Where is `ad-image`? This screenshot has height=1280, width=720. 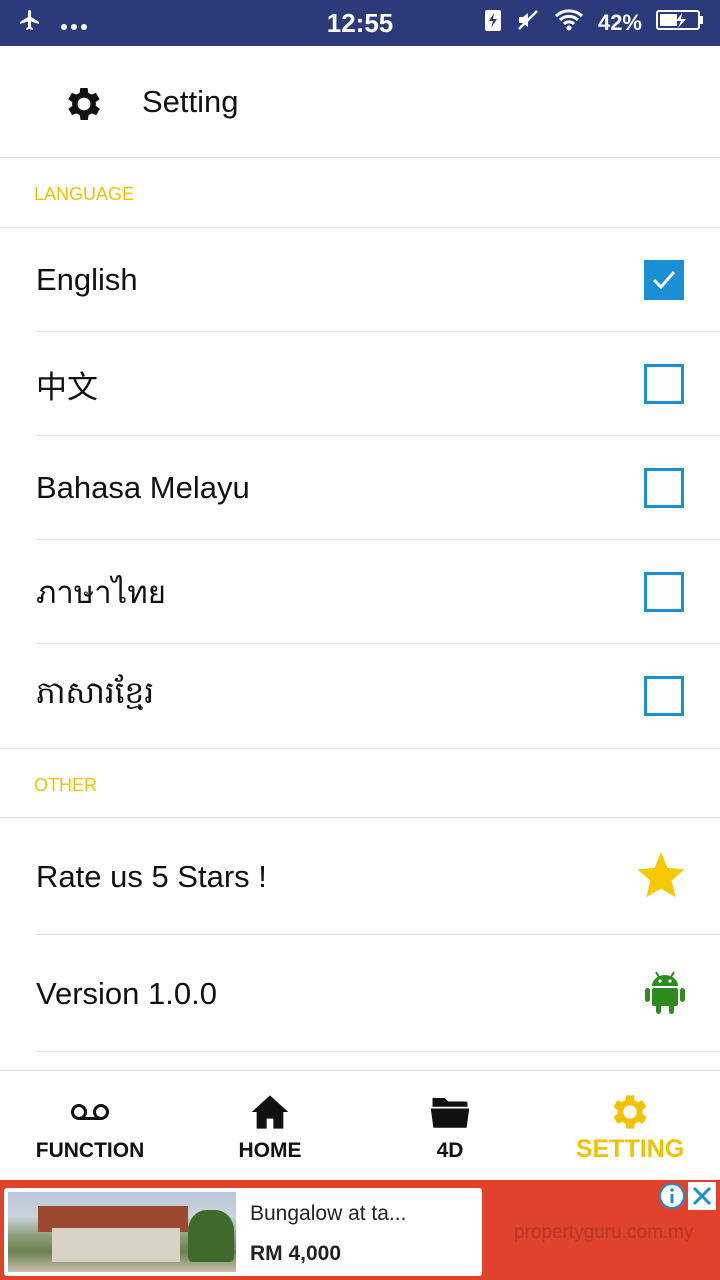
ad-image is located at coordinates (122, 1232).